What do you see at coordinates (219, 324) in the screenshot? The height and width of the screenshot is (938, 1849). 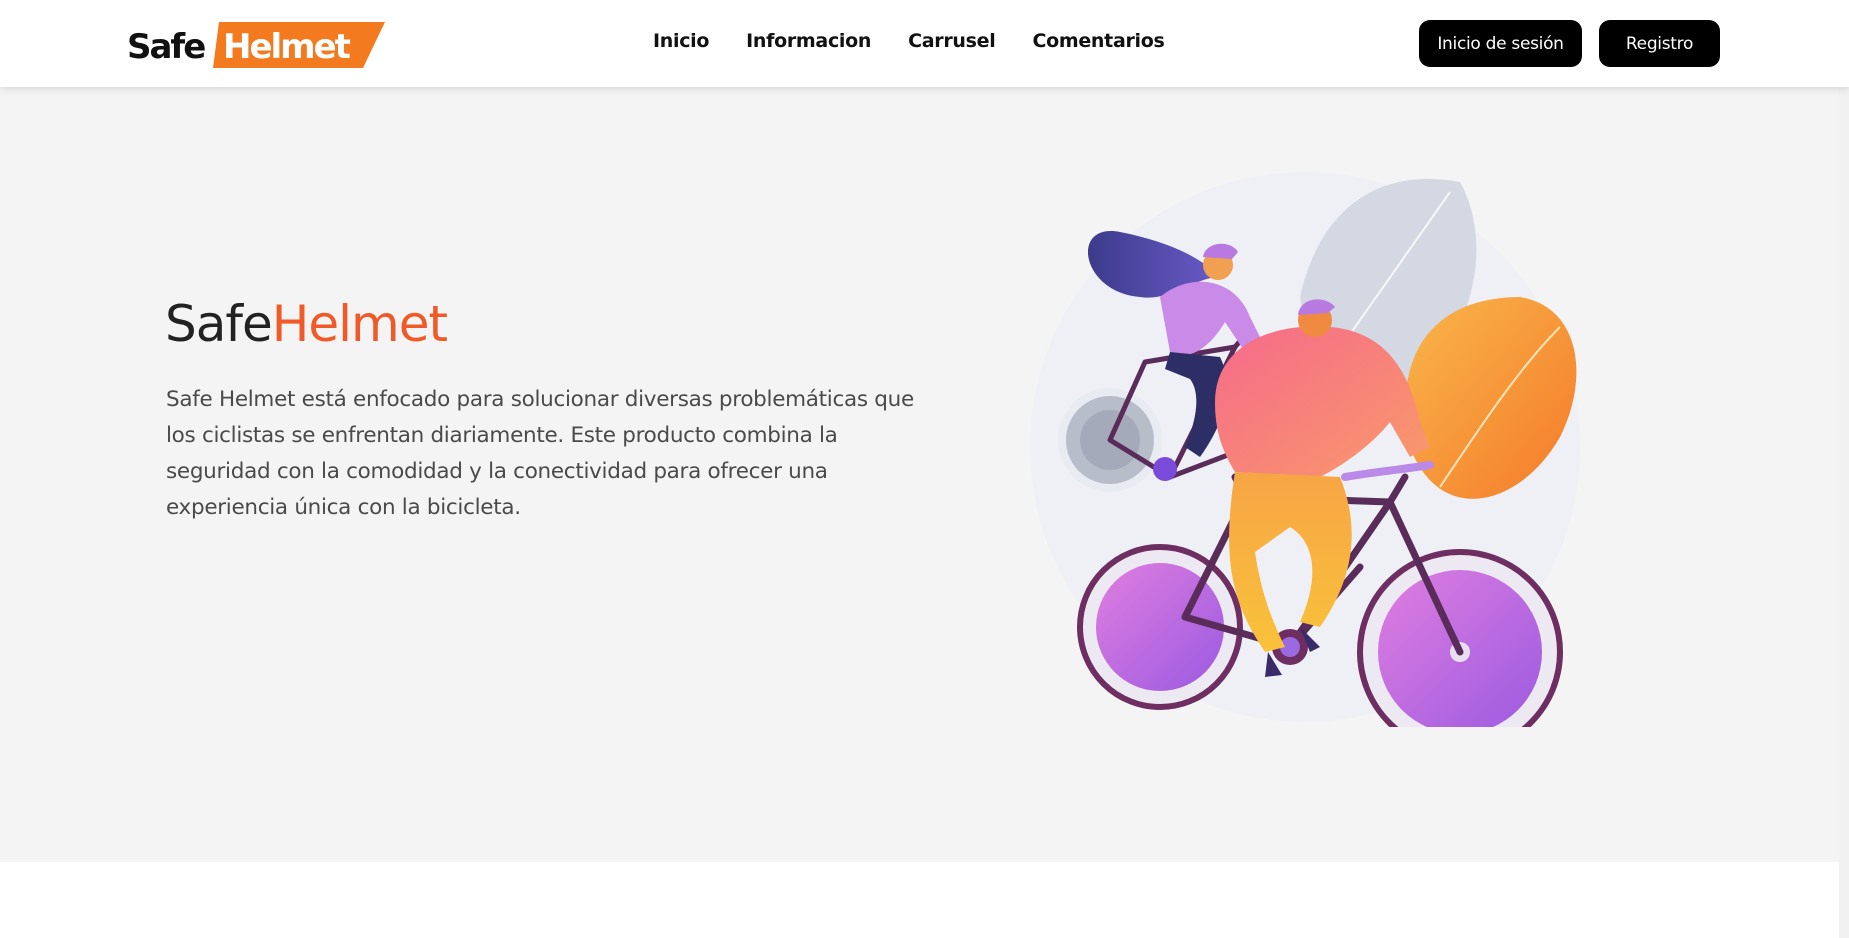 I see `hero-title-safe: Safe` at bounding box center [219, 324].